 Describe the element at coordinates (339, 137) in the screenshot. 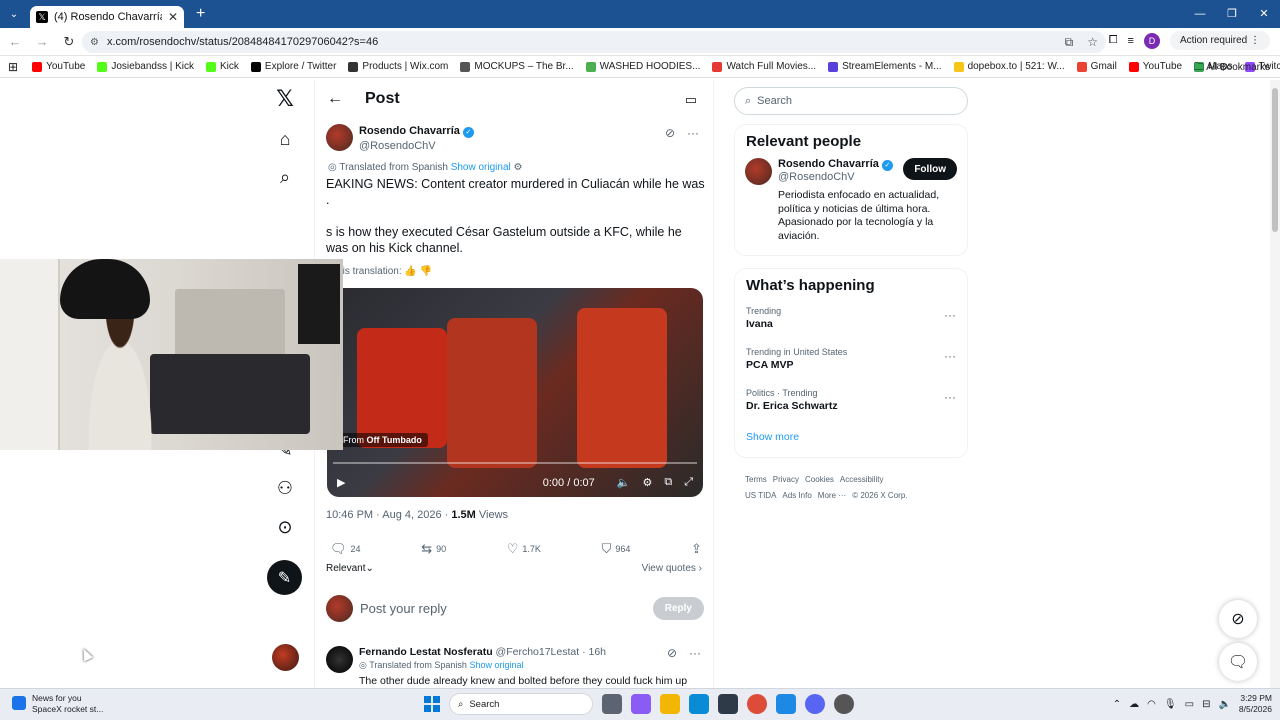

I see `author-avatar` at that location.